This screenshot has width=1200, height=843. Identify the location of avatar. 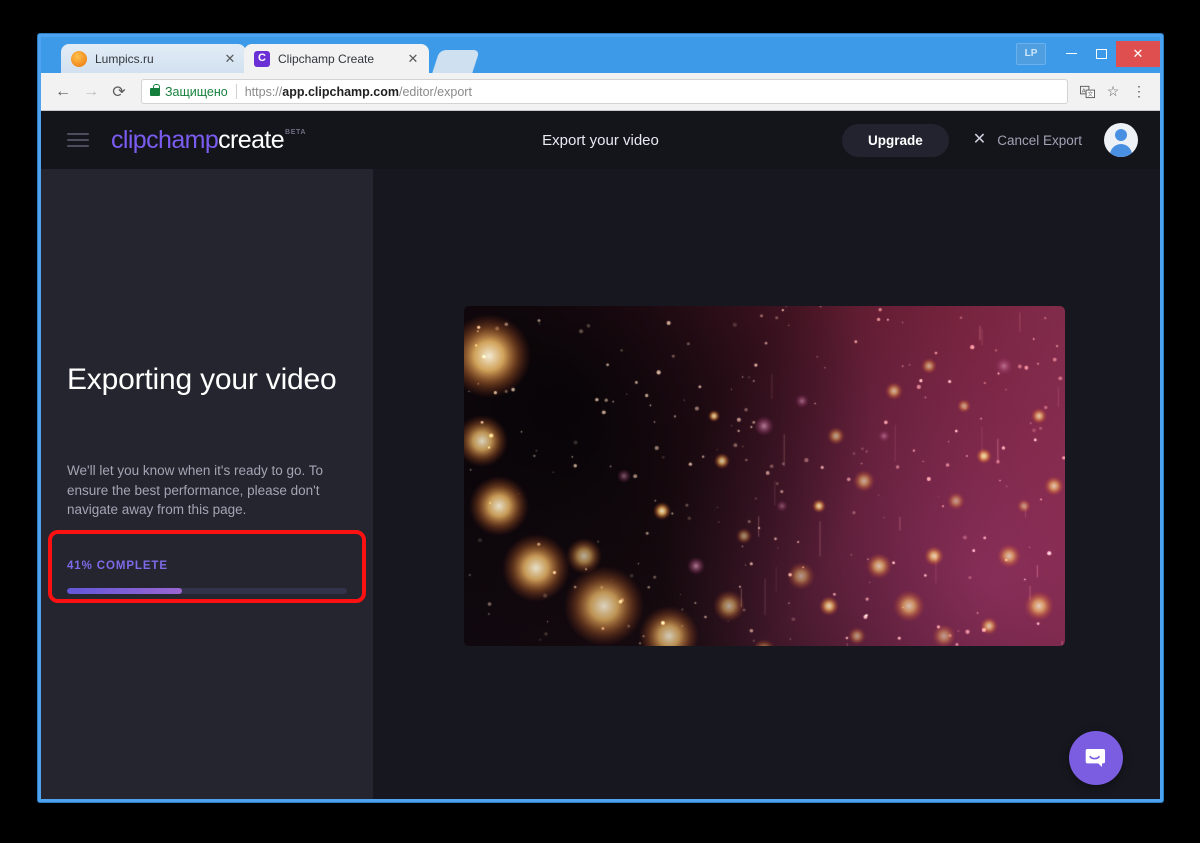
(1121, 140).